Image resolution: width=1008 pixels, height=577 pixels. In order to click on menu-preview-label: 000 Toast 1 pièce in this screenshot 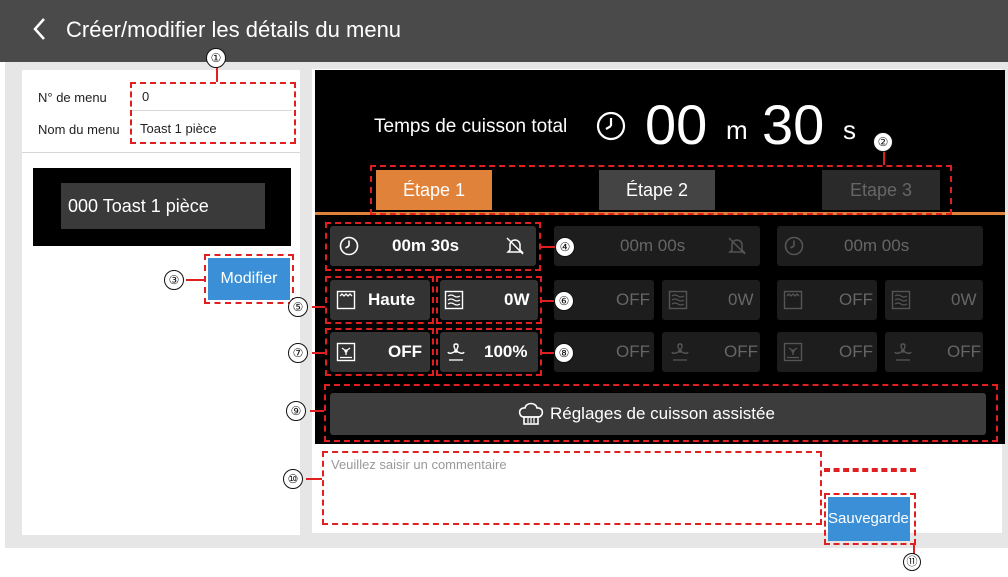, I will do `click(163, 206)`.